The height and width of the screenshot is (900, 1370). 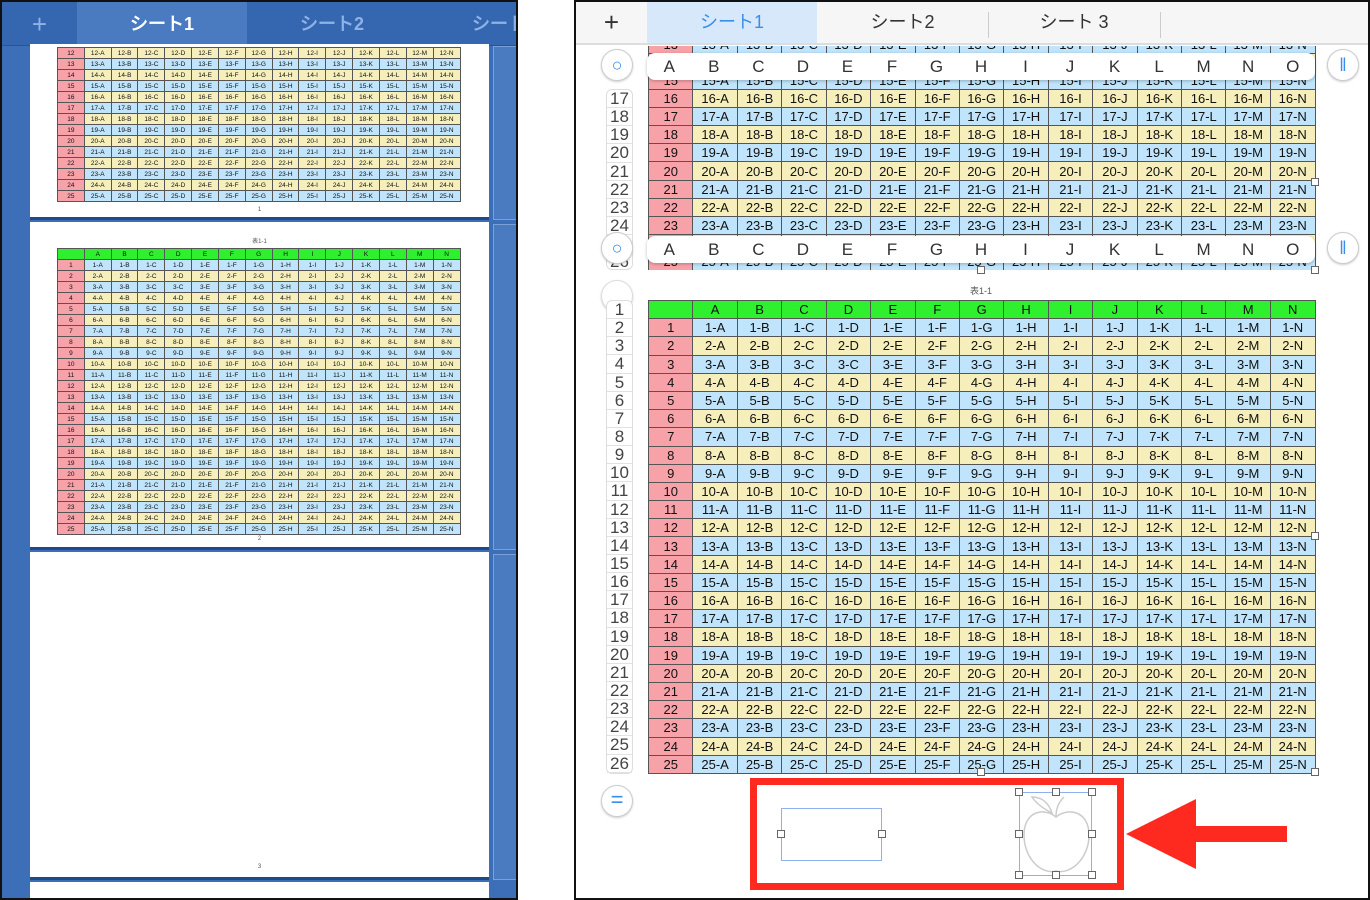 What do you see at coordinates (124, 152) in the screenshot?
I see `table-cell: 21-B` at bounding box center [124, 152].